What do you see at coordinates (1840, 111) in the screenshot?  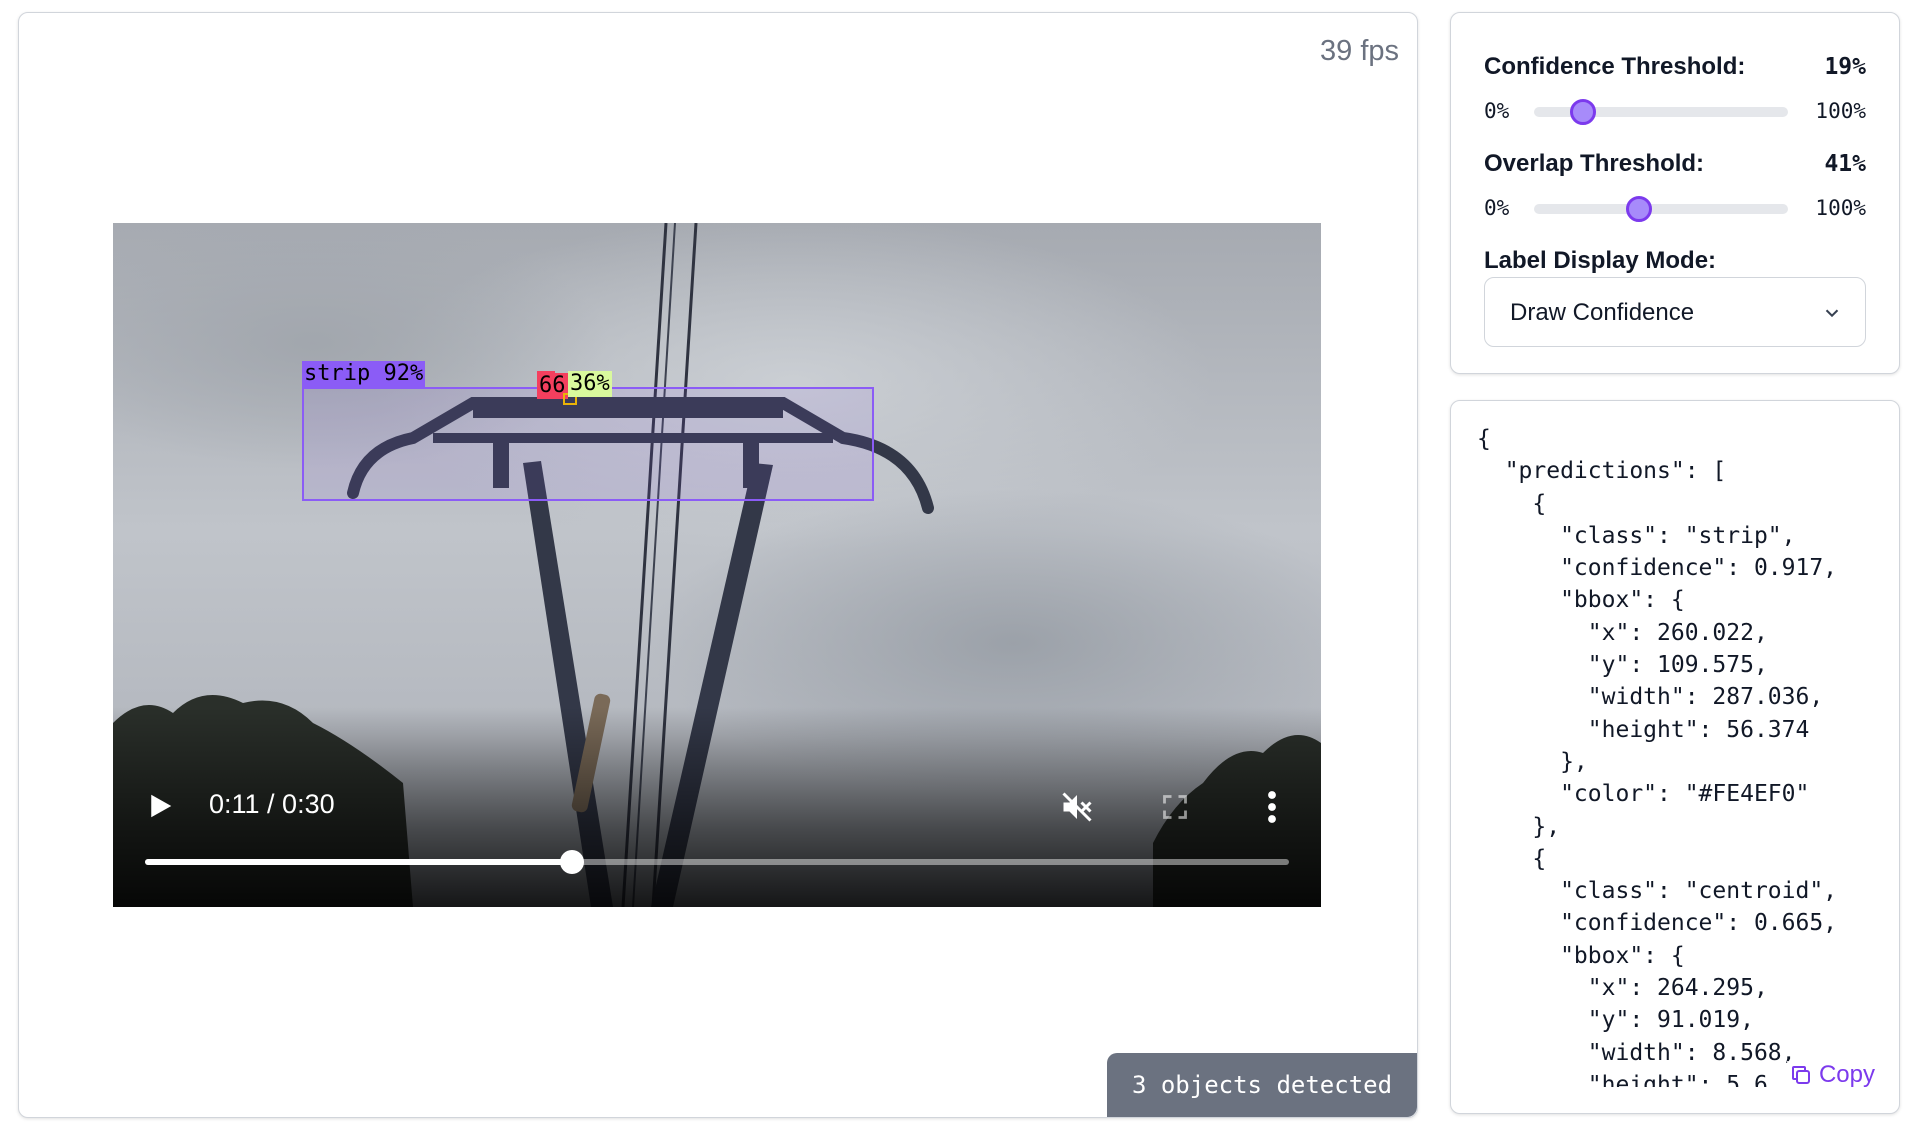 I see `confidence-max-label: 100%` at bounding box center [1840, 111].